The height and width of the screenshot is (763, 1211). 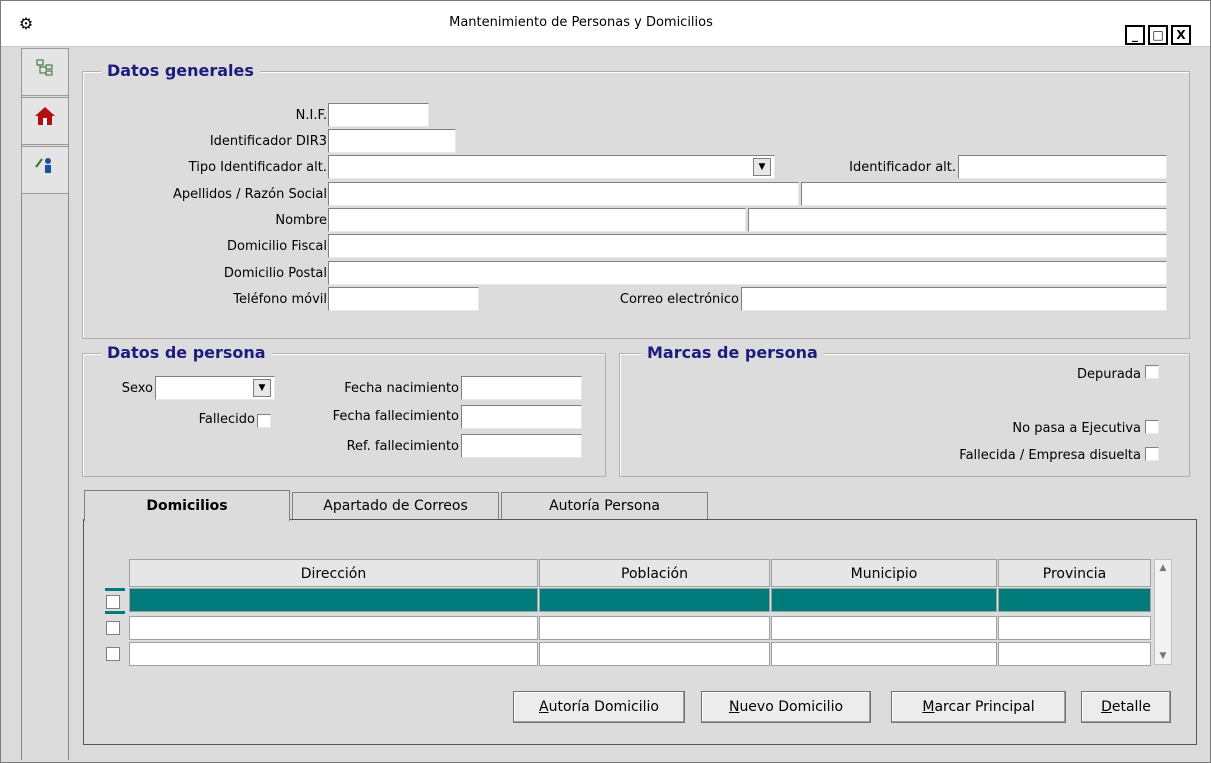 I want to click on ref-fallecimiento-label: Ref. fallecimiento, so click(x=402, y=446).